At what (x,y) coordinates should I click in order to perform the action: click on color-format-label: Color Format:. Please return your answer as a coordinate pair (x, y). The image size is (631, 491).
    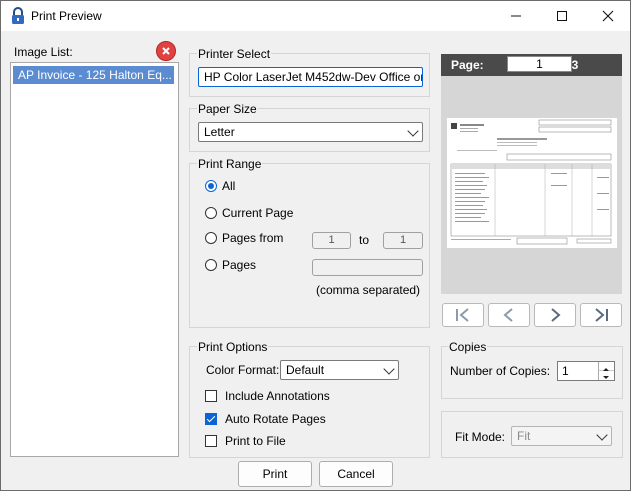
    Looking at the image, I should click on (243, 370).